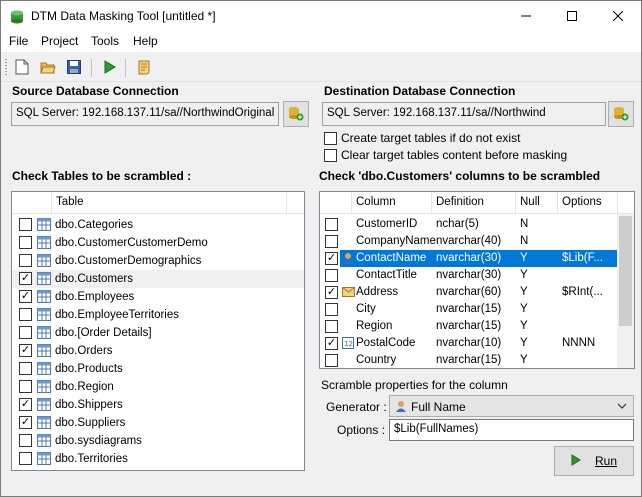  Describe the element at coordinates (158, 387) in the screenshot. I see `table-row: dbo.Region` at that location.